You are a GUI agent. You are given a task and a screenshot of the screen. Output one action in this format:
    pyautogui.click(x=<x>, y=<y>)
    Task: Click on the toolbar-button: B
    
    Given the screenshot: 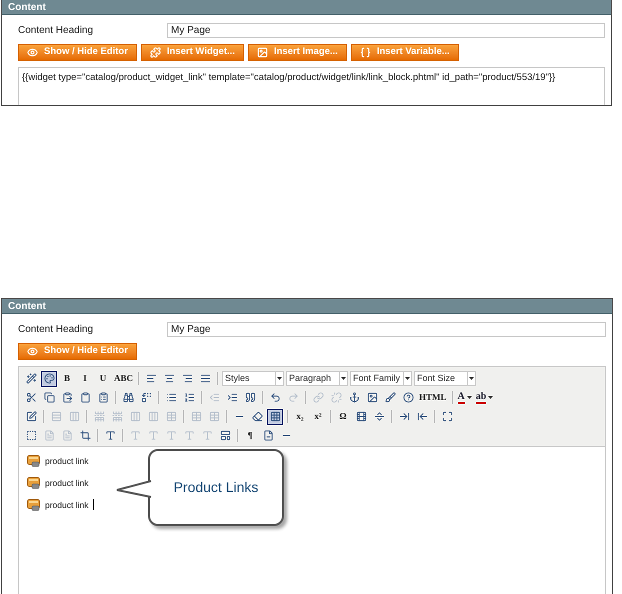 What is the action you would take?
    pyautogui.click(x=67, y=378)
    